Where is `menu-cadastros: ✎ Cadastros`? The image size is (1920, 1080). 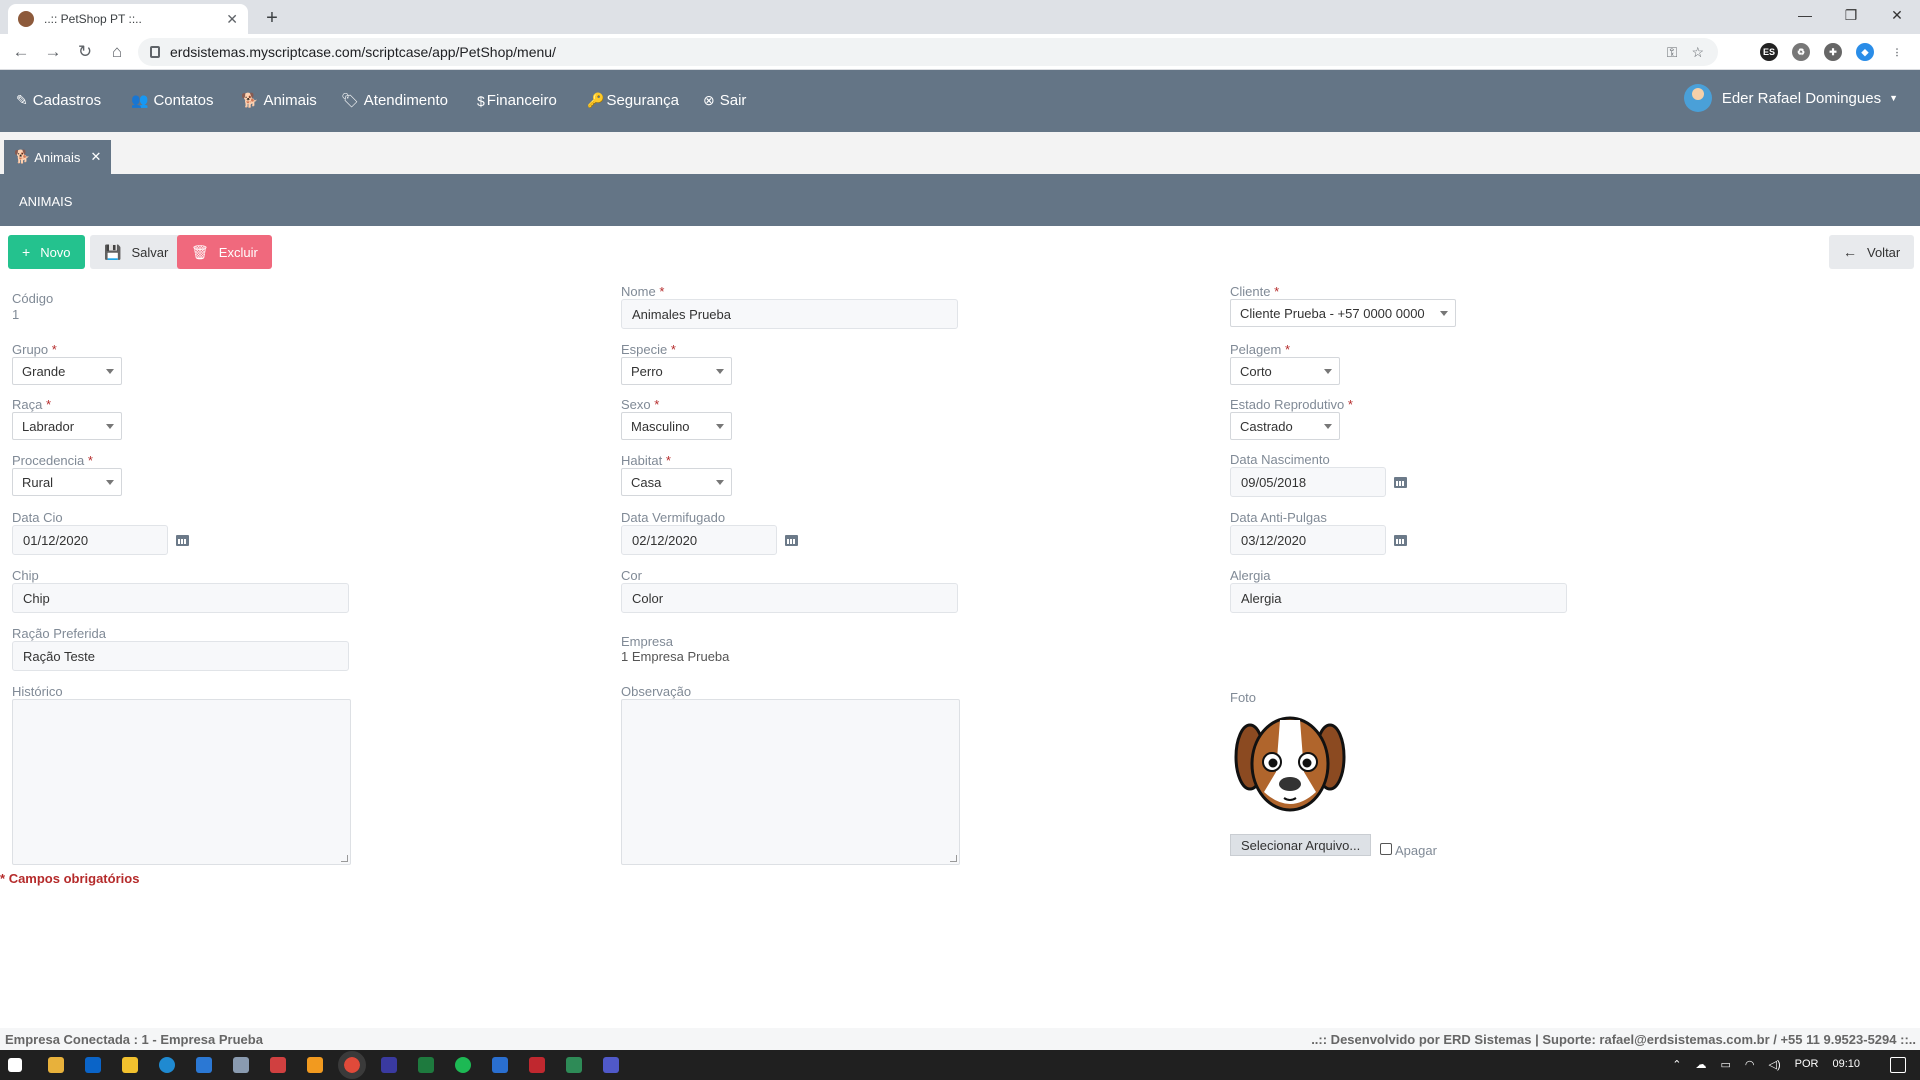
menu-cadastros: ✎ Cadastros is located at coordinates (58, 100).